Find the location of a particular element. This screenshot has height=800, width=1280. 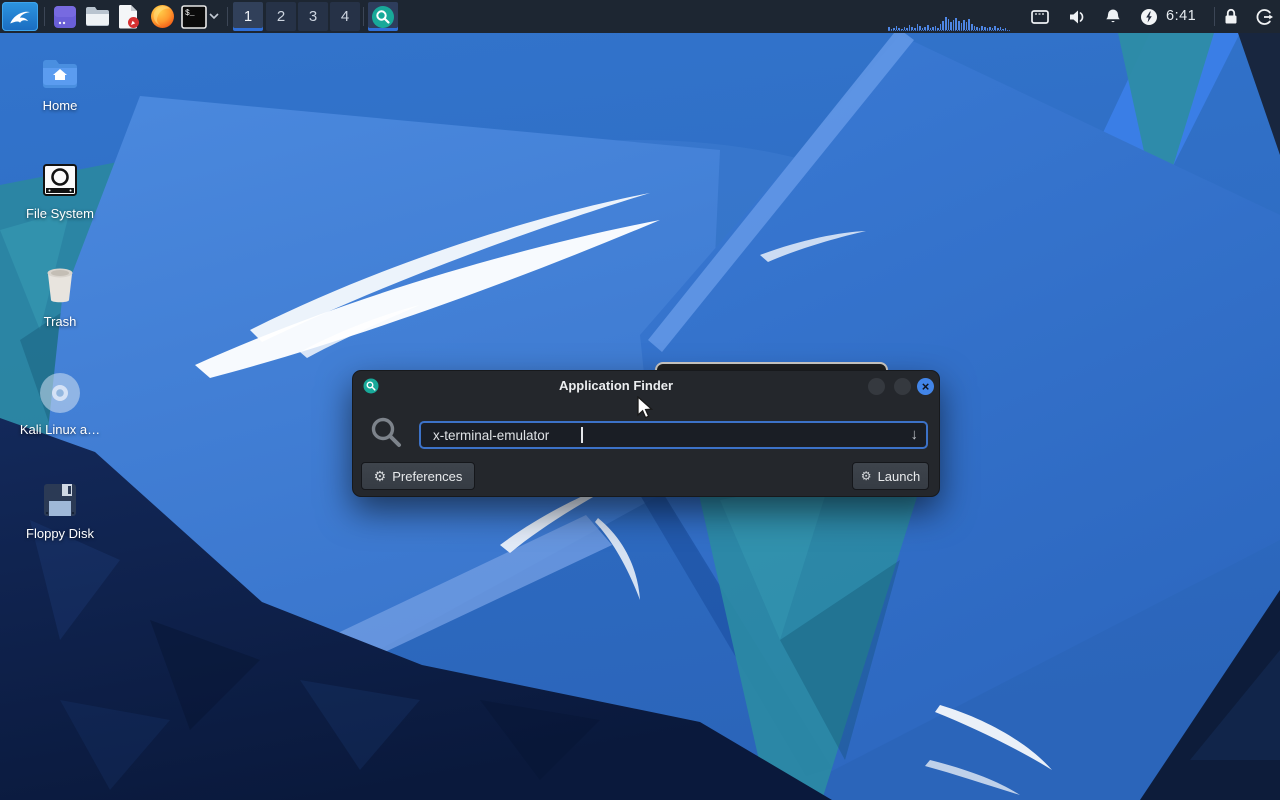

text-caret is located at coordinates (582, 435).